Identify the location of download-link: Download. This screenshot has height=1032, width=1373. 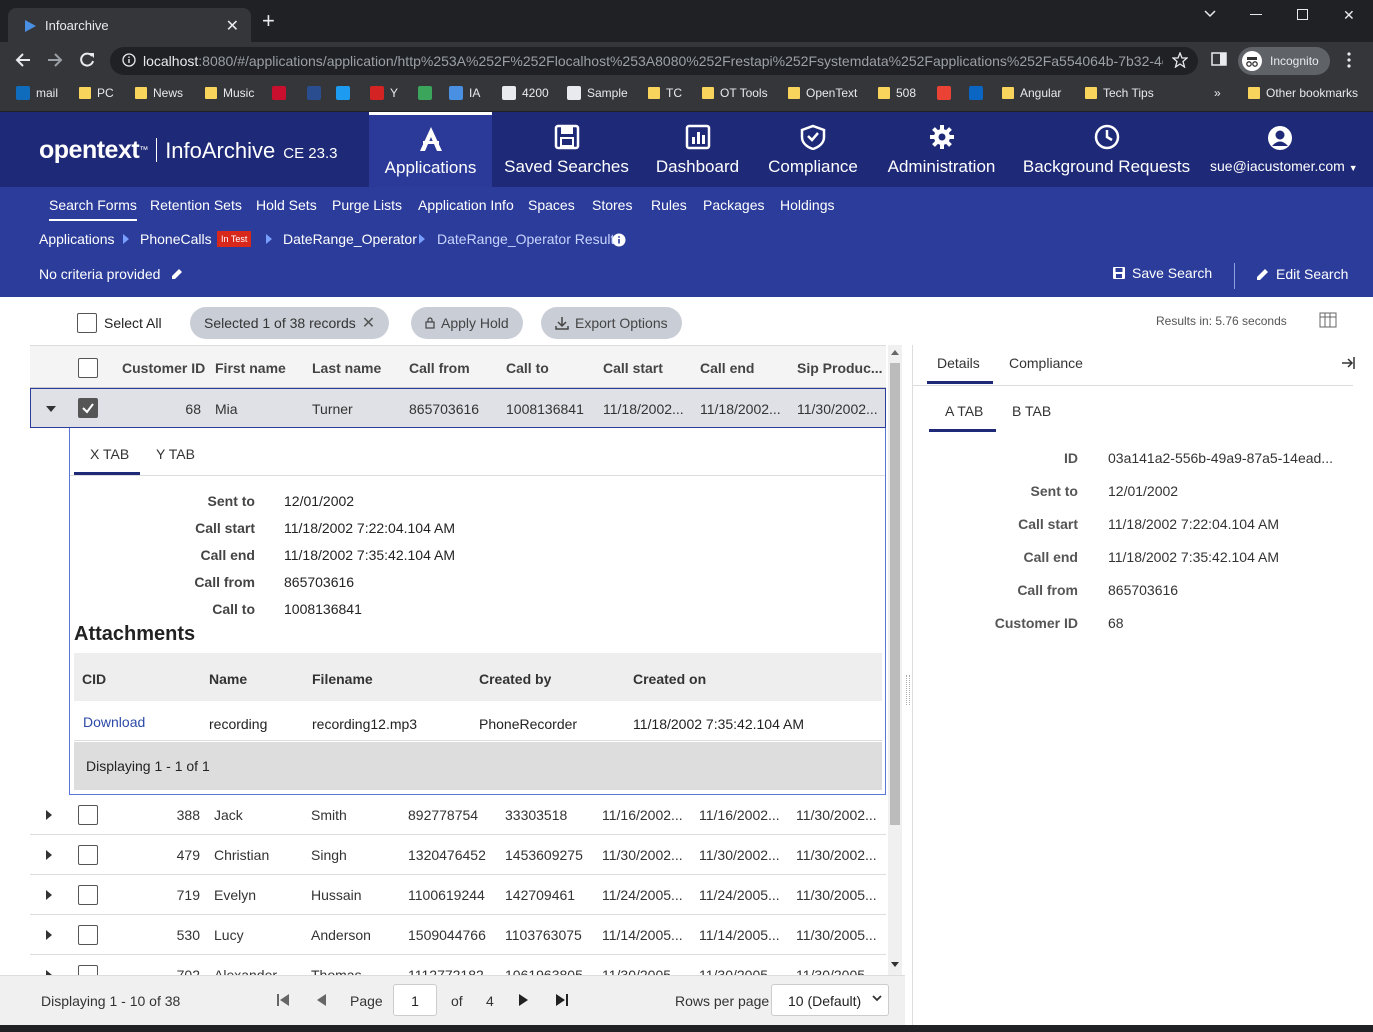
(114, 722).